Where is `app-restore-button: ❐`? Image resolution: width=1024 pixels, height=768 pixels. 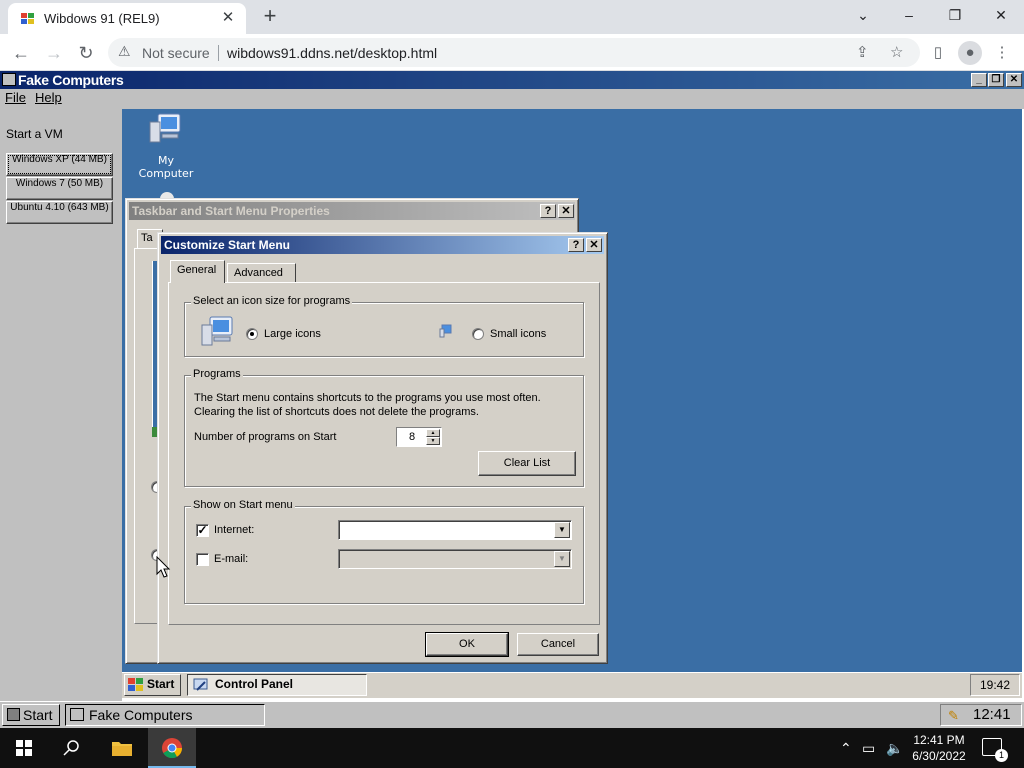
app-restore-button: ❐ is located at coordinates (996, 80).